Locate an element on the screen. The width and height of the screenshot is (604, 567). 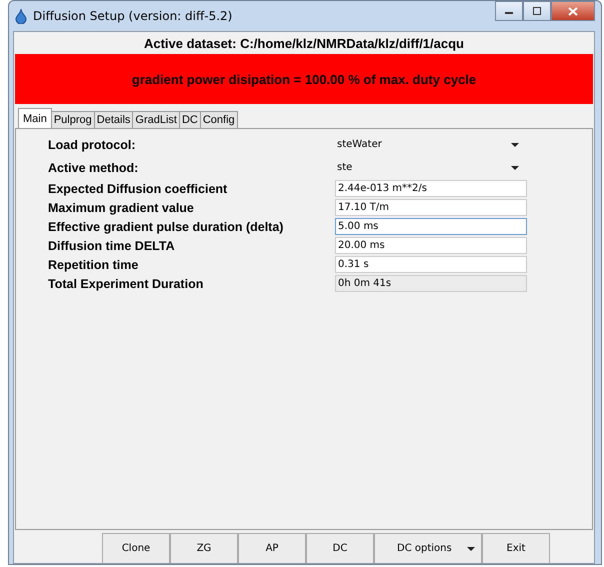
water-drop-icon is located at coordinates (21, 16).